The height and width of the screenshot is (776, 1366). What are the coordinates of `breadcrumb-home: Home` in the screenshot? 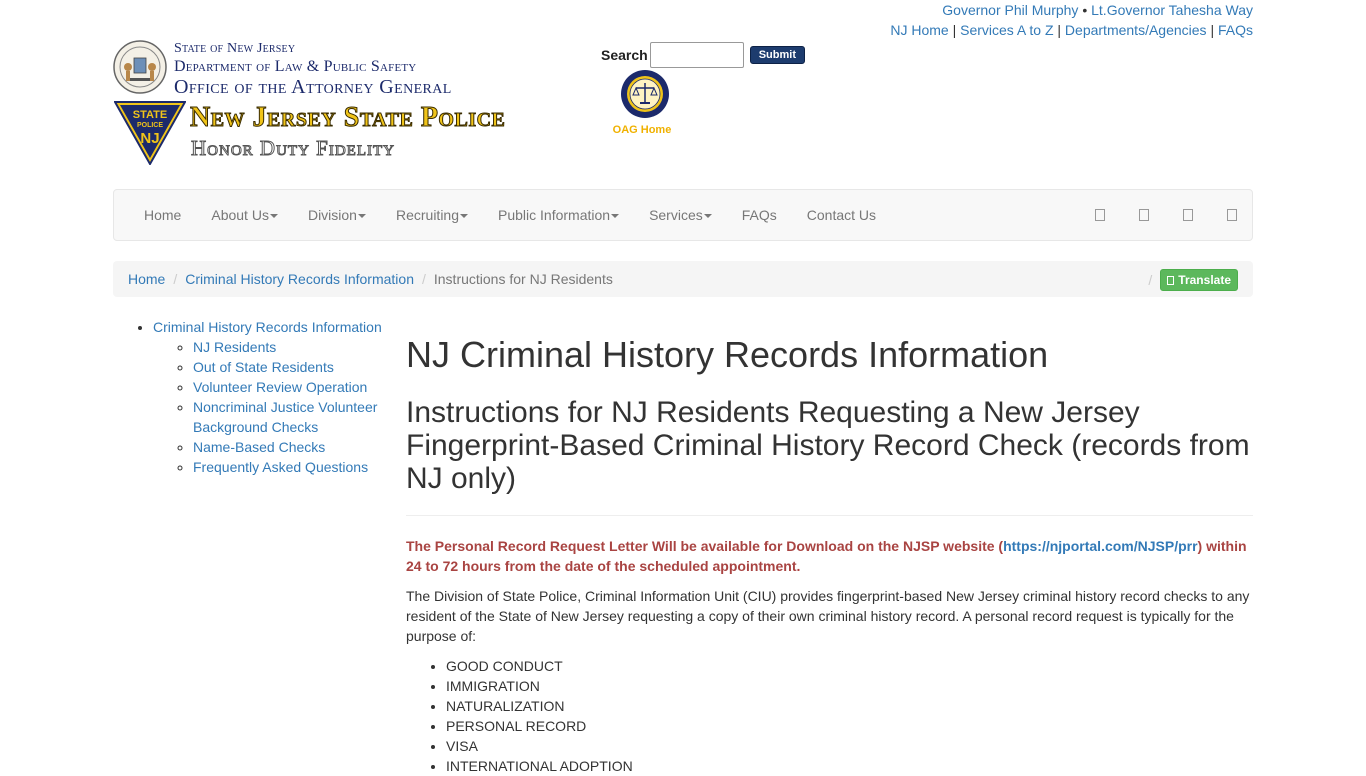 It's located at (146, 279).